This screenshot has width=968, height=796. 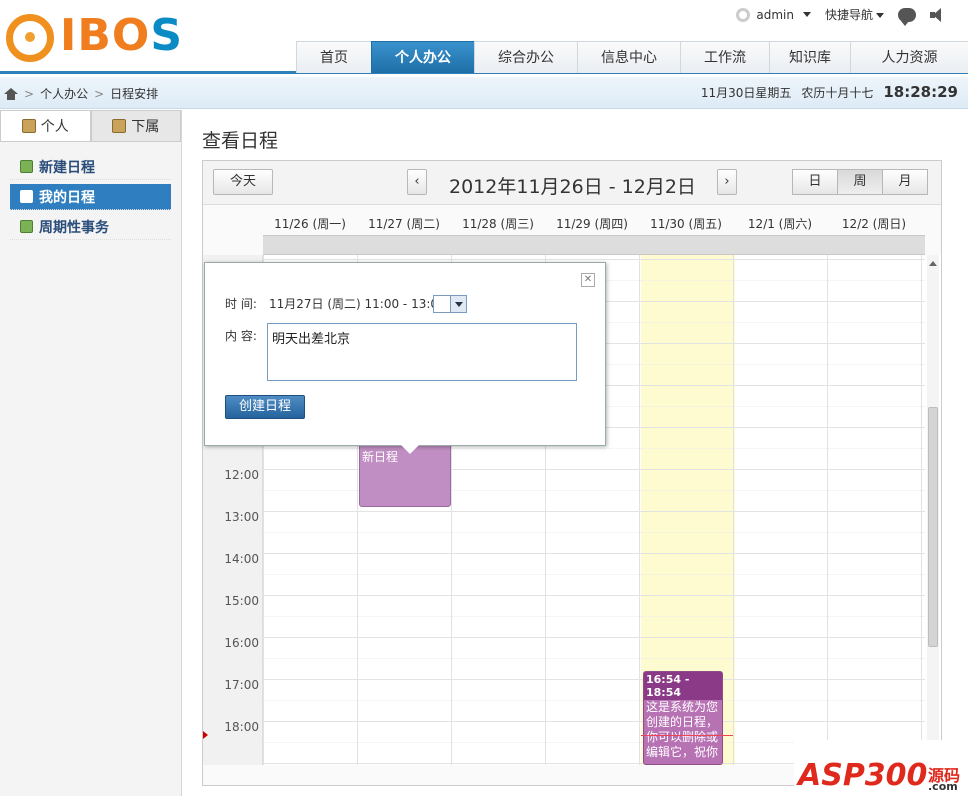 I want to click on day-header: 11/27 (周二), so click(x=404, y=224).